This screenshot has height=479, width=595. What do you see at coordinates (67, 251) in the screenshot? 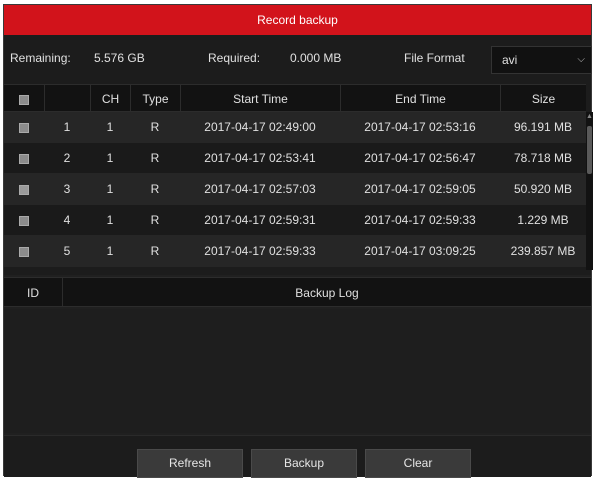
I see `row-id: 5` at bounding box center [67, 251].